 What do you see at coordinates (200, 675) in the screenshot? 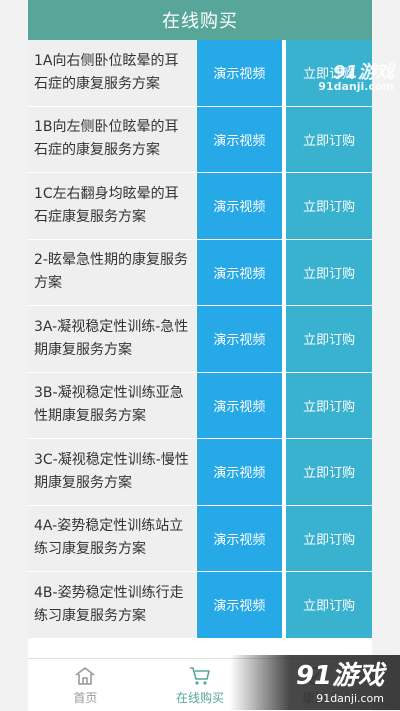
I see `cart-icon` at bounding box center [200, 675].